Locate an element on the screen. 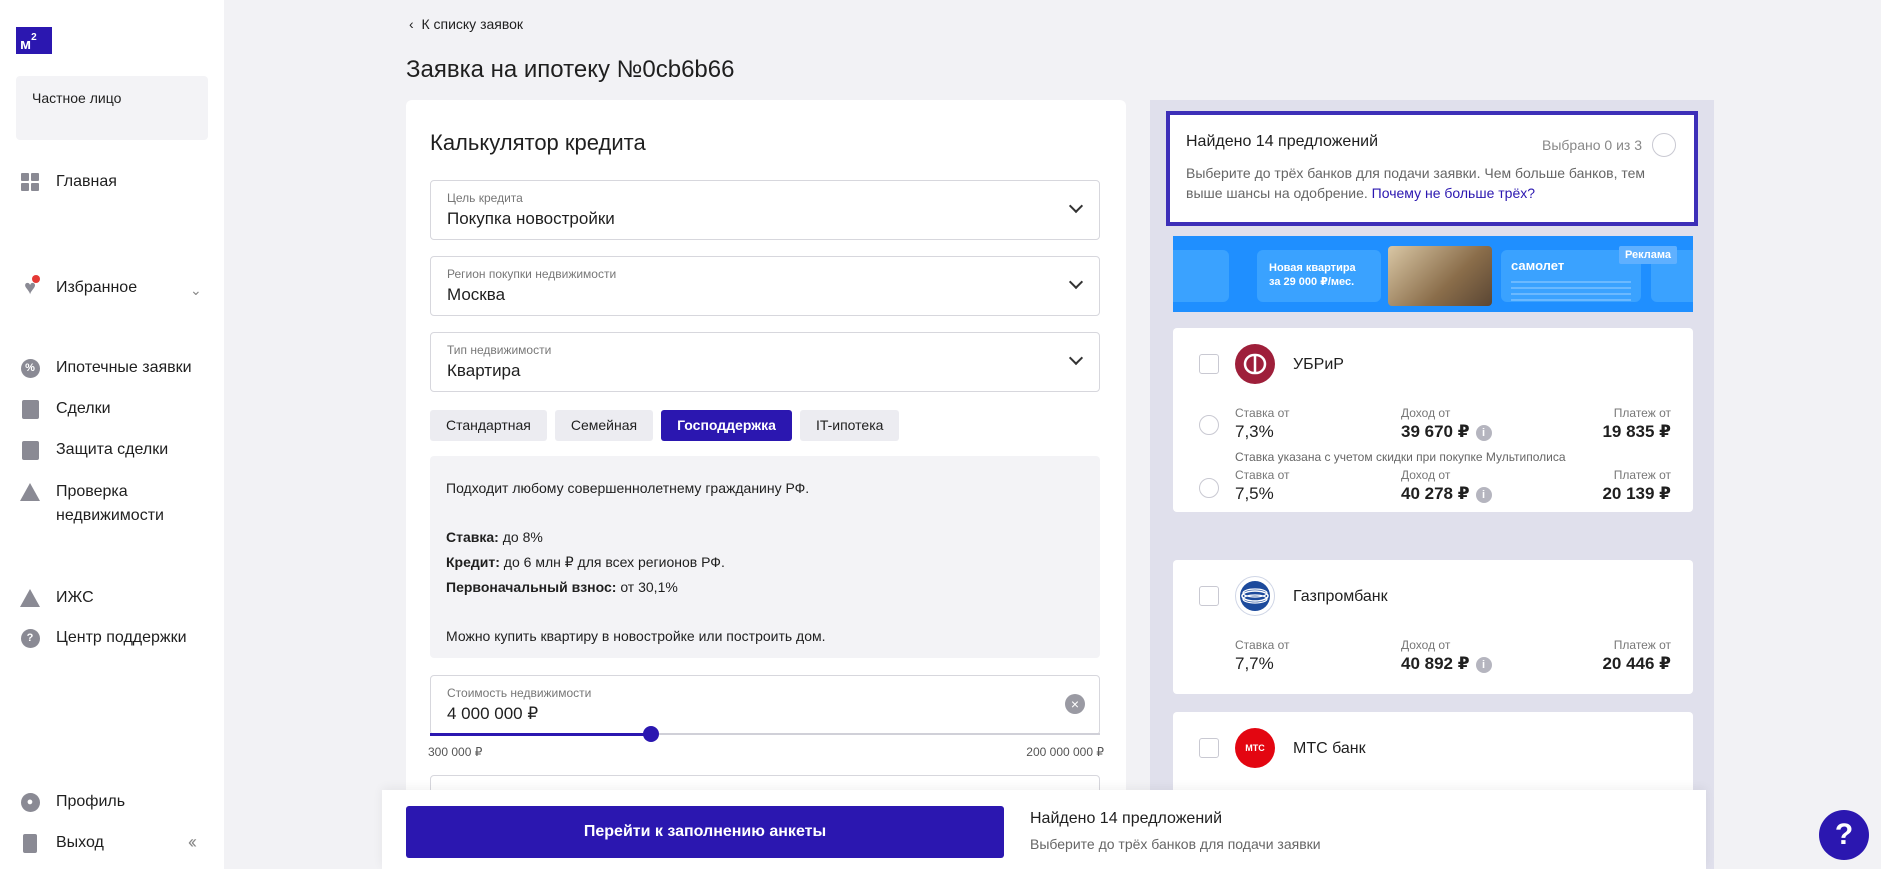 The width and height of the screenshot is (1881, 869). property-price-input: Стоимость недвижимости 4 000 000 ₽ × is located at coordinates (765, 705).